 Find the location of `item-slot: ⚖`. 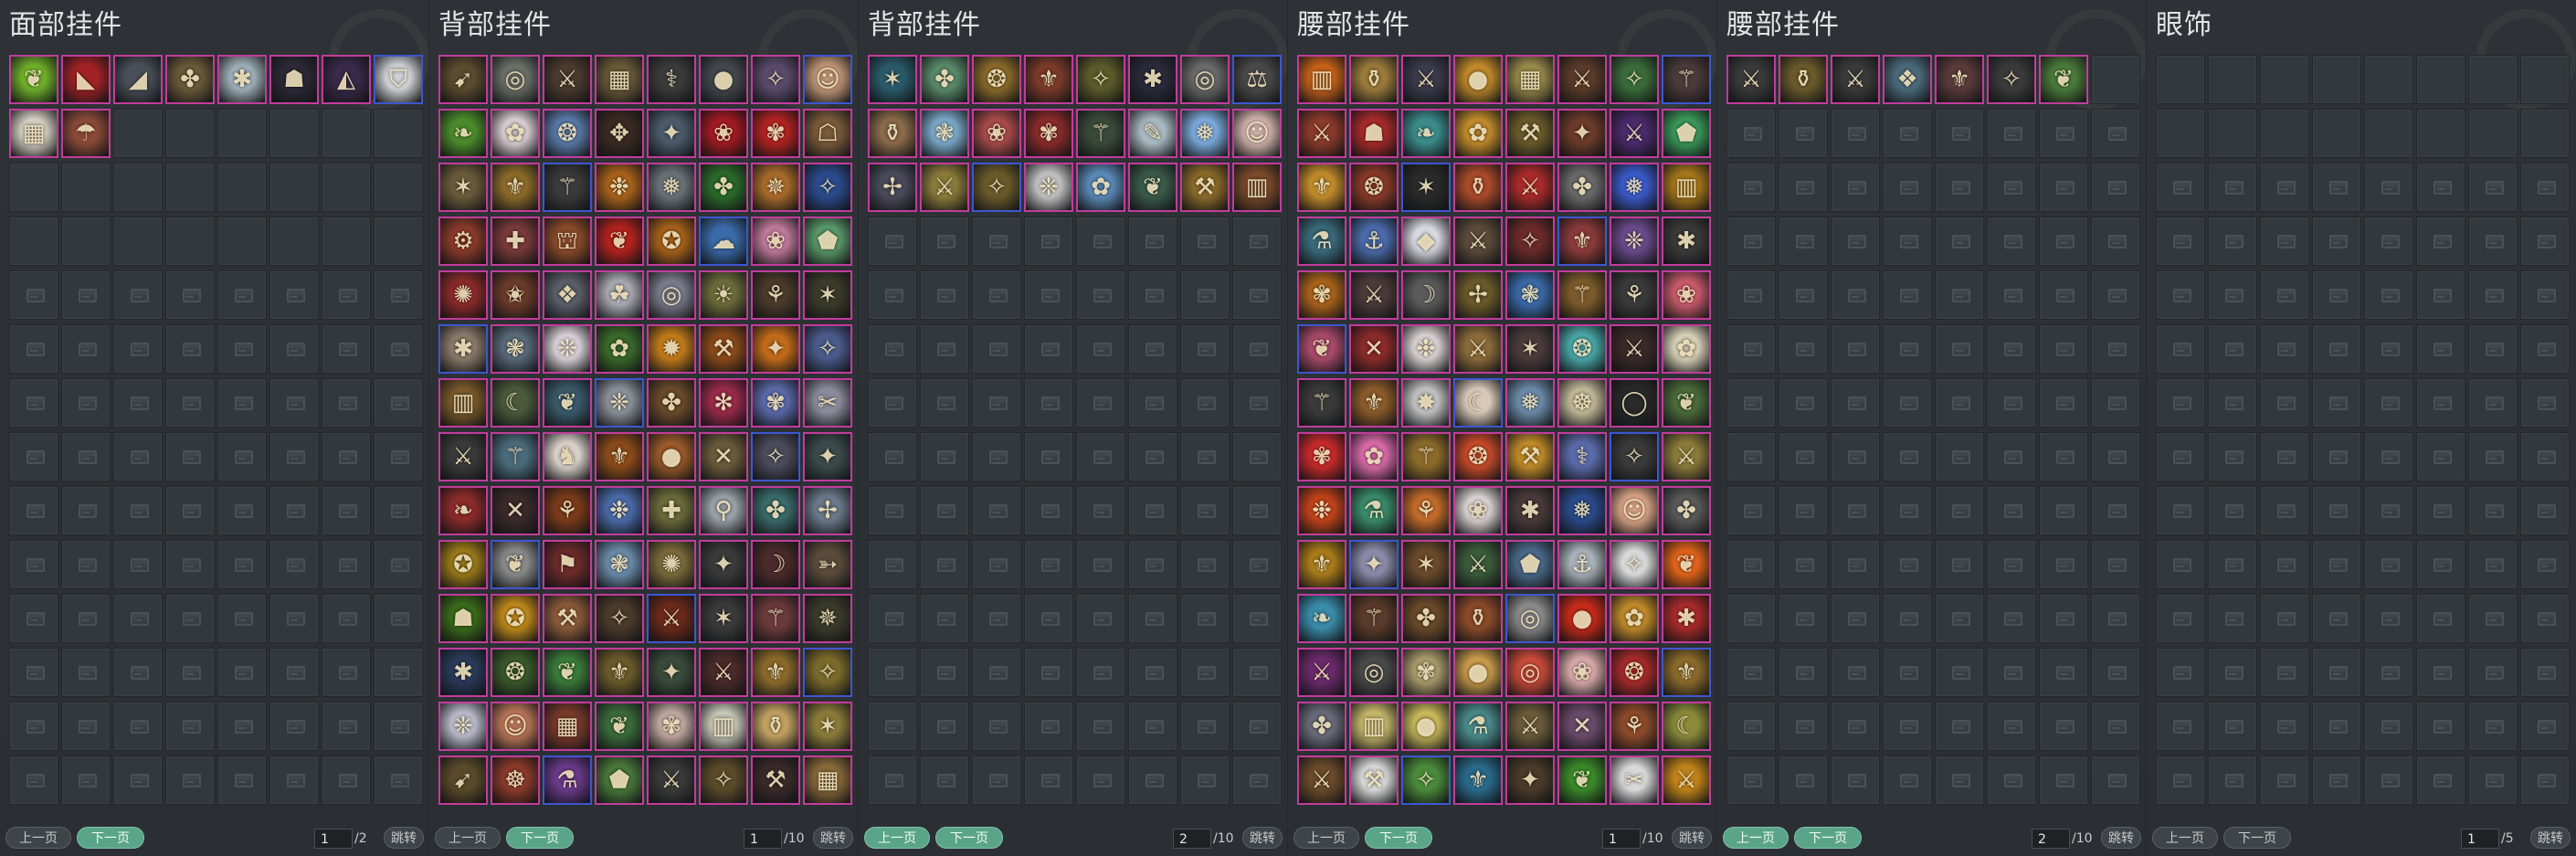

item-slot: ⚖ is located at coordinates (1257, 79).